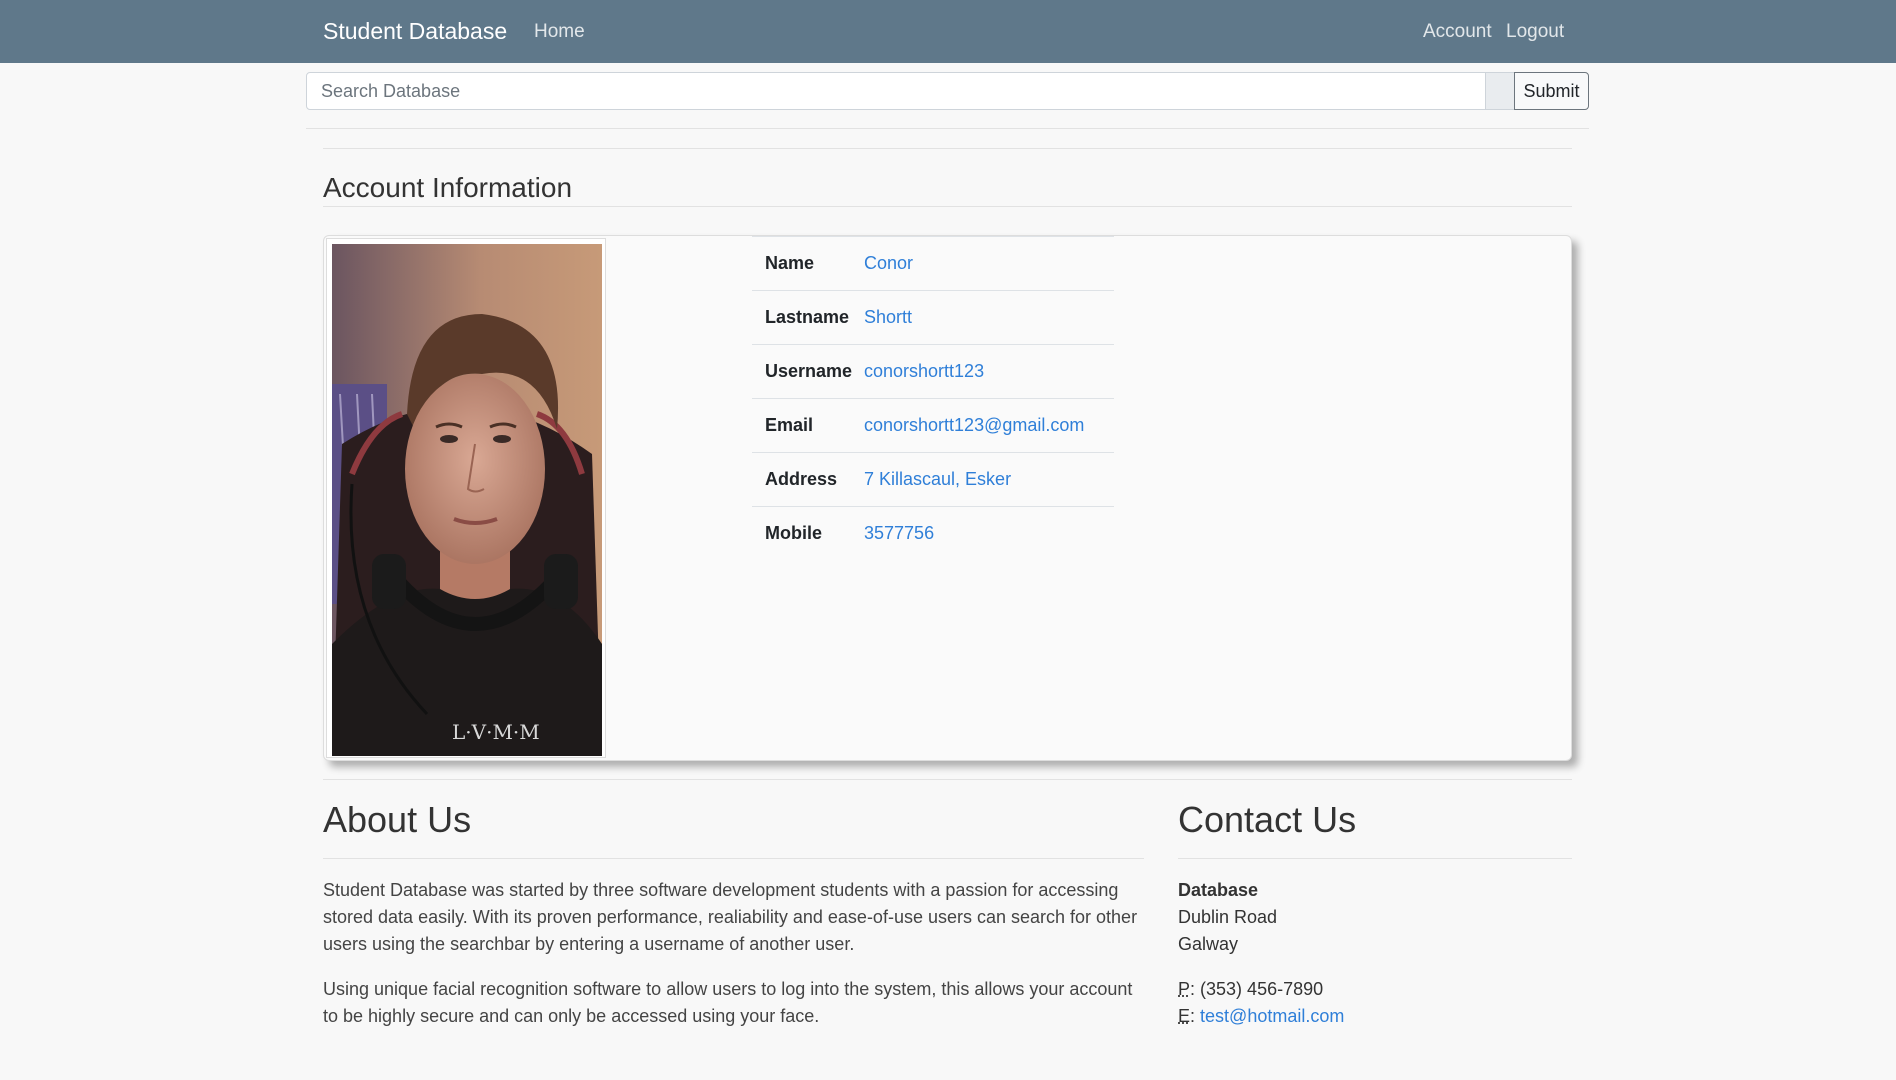  I want to click on profile-photo: L·V·M·M, so click(467, 500).